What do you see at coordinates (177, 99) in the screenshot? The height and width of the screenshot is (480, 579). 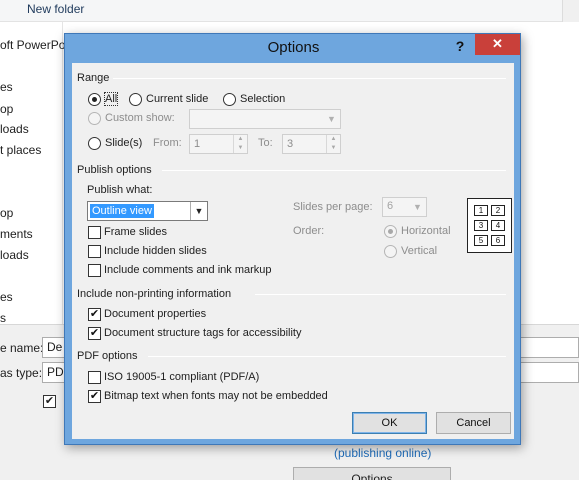 I see `range-current-slide-label: Current slide` at bounding box center [177, 99].